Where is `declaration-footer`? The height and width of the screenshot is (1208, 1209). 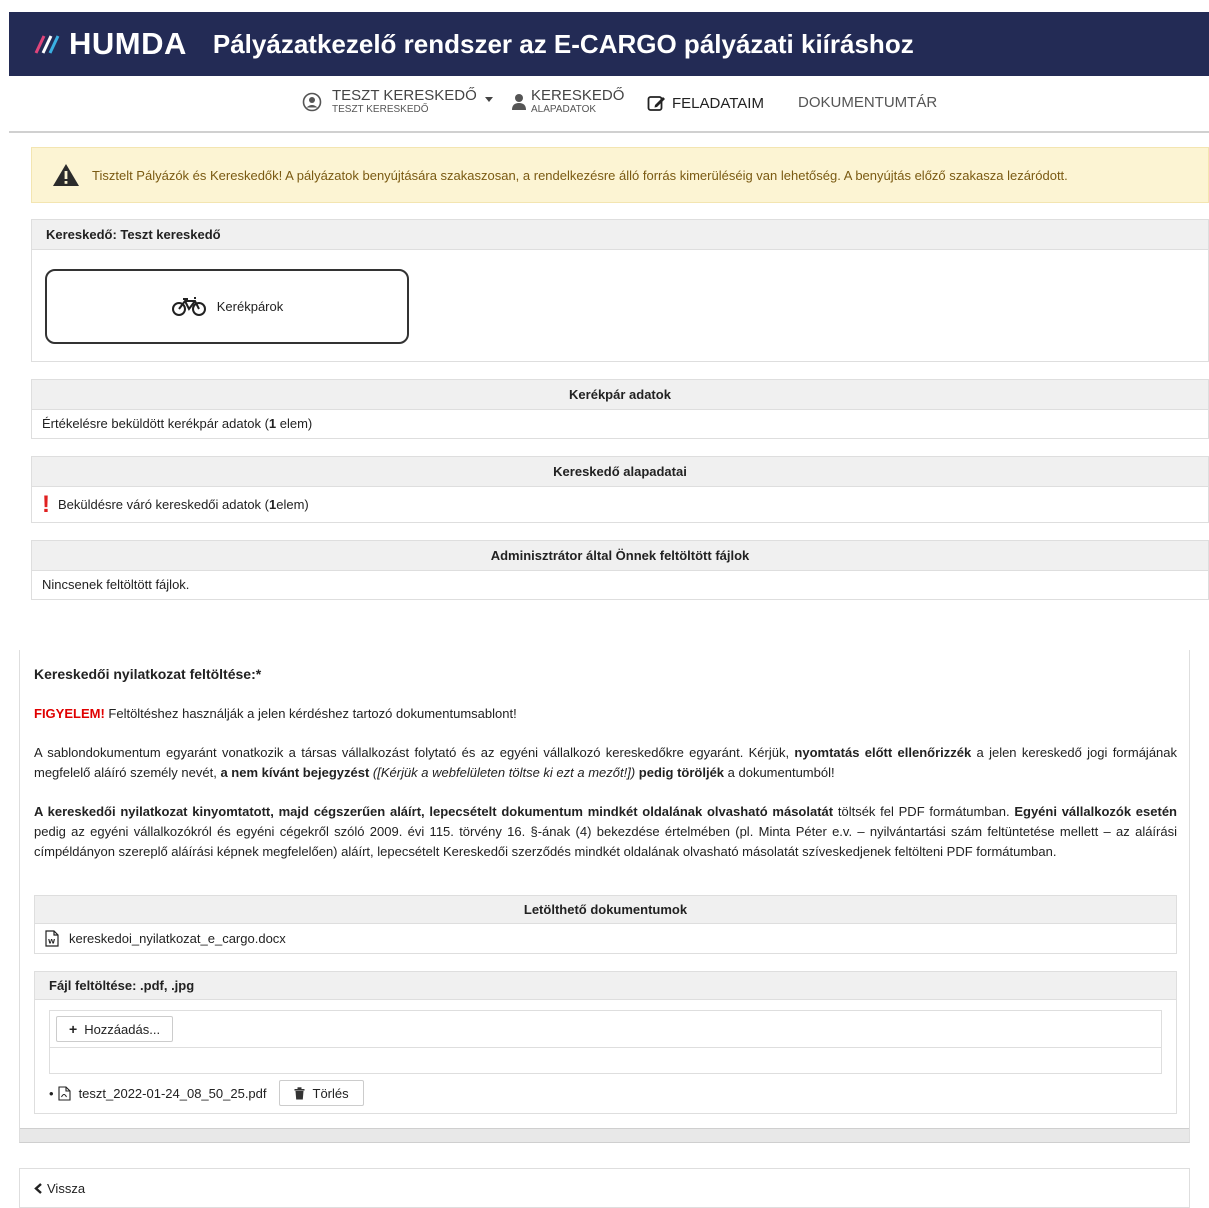 declaration-footer is located at coordinates (604, 1135).